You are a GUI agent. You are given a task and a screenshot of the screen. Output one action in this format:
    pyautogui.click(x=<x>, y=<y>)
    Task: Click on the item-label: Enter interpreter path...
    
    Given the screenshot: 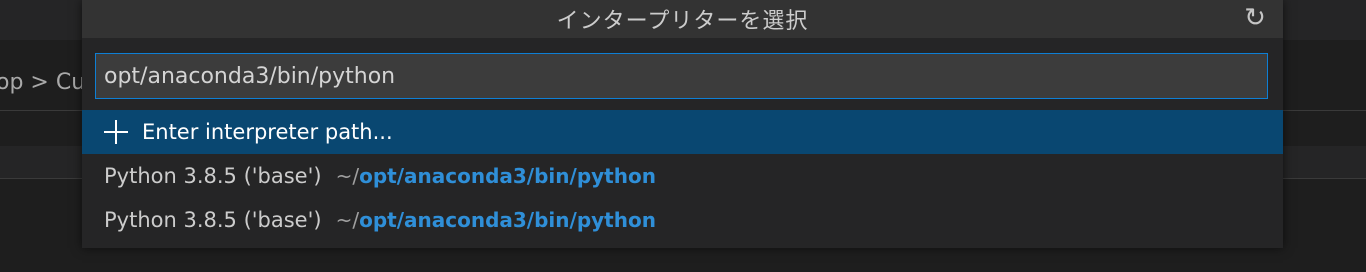 What is the action you would take?
    pyautogui.click(x=267, y=132)
    